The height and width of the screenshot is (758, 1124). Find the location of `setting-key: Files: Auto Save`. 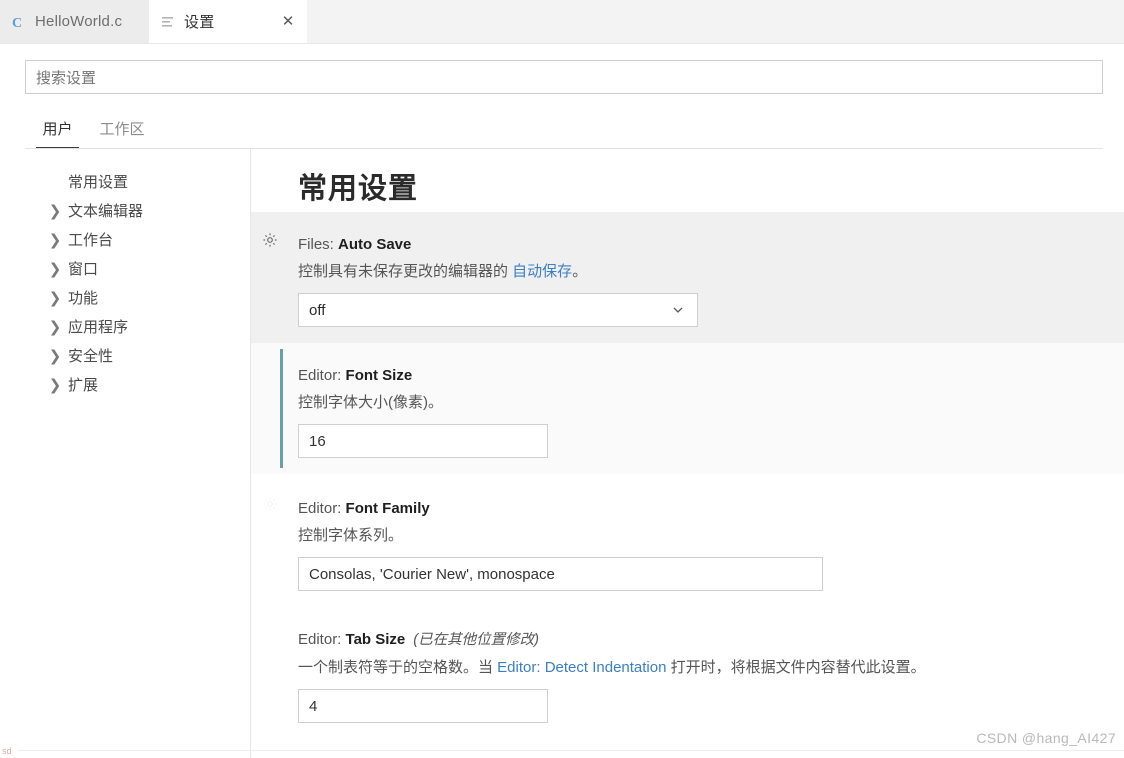

setting-key: Files: Auto Save is located at coordinates (703, 244).